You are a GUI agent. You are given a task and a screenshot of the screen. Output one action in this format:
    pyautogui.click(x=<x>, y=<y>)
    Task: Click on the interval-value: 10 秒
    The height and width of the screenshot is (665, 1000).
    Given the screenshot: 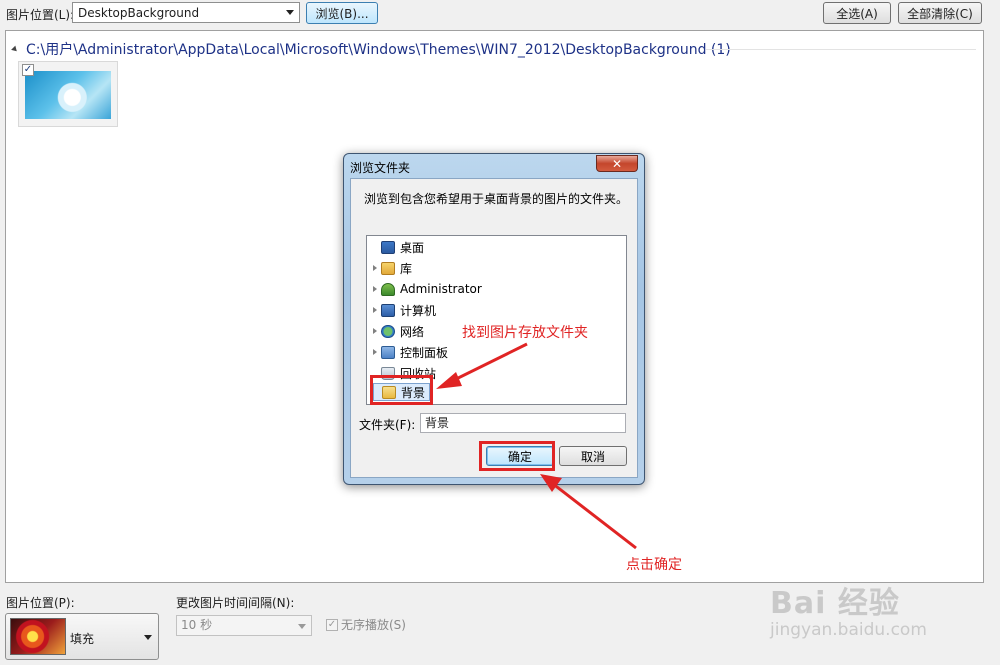 What is the action you would take?
    pyautogui.click(x=197, y=625)
    